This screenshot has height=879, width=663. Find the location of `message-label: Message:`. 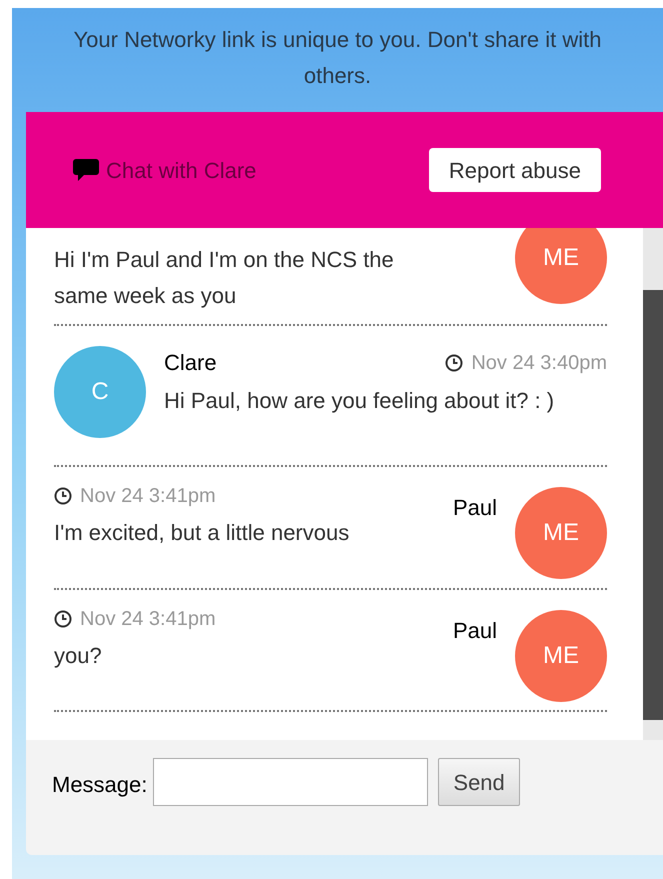

message-label: Message: is located at coordinates (100, 785).